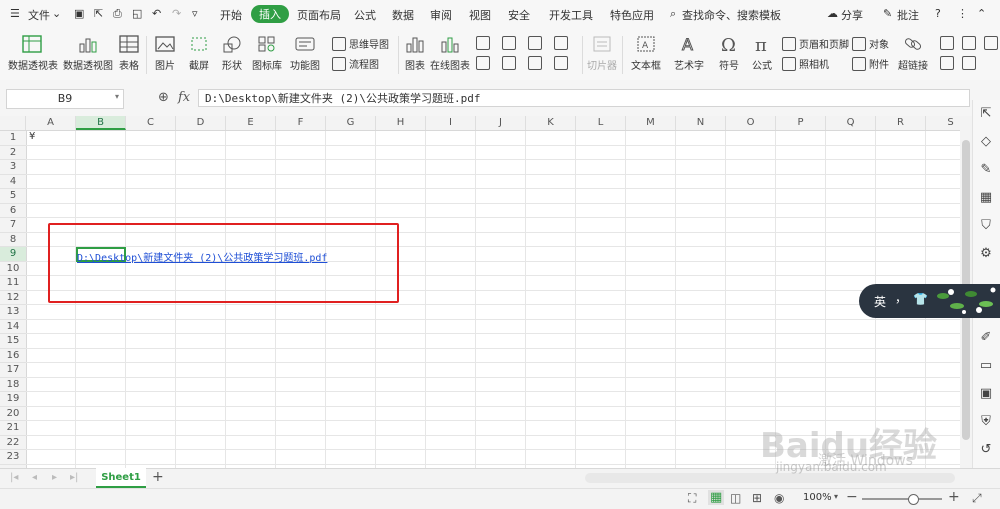  Describe the element at coordinates (943, 123) in the screenshot. I see `column-header-s: S` at that location.